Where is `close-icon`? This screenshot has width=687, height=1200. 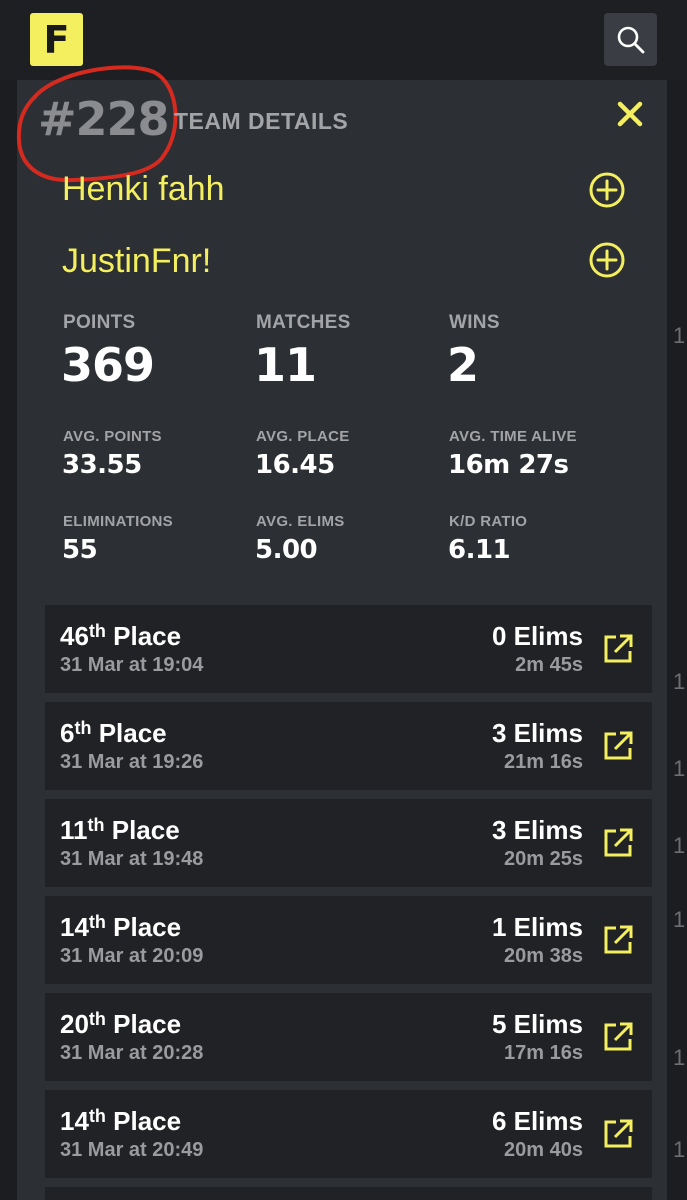
close-icon is located at coordinates (630, 114).